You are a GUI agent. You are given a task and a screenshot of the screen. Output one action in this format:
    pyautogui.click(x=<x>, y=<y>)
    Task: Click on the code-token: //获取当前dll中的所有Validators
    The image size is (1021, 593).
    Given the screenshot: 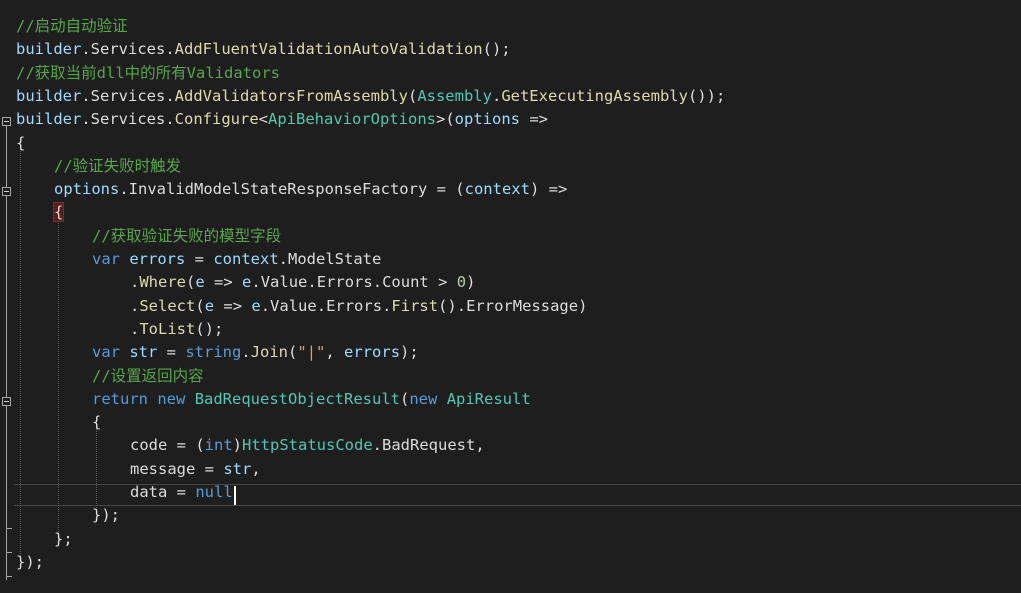 What is the action you would take?
    pyautogui.click(x=148, y=72)
    